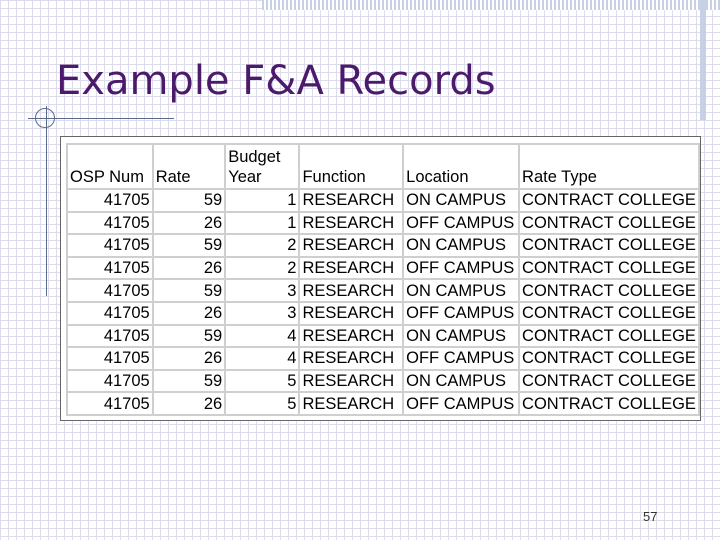 The image size is (720, 540). What do you see at coordinates (491, 5) in the screenshot?
I see `top-decorative-bar` at bounding box center [491, 5].